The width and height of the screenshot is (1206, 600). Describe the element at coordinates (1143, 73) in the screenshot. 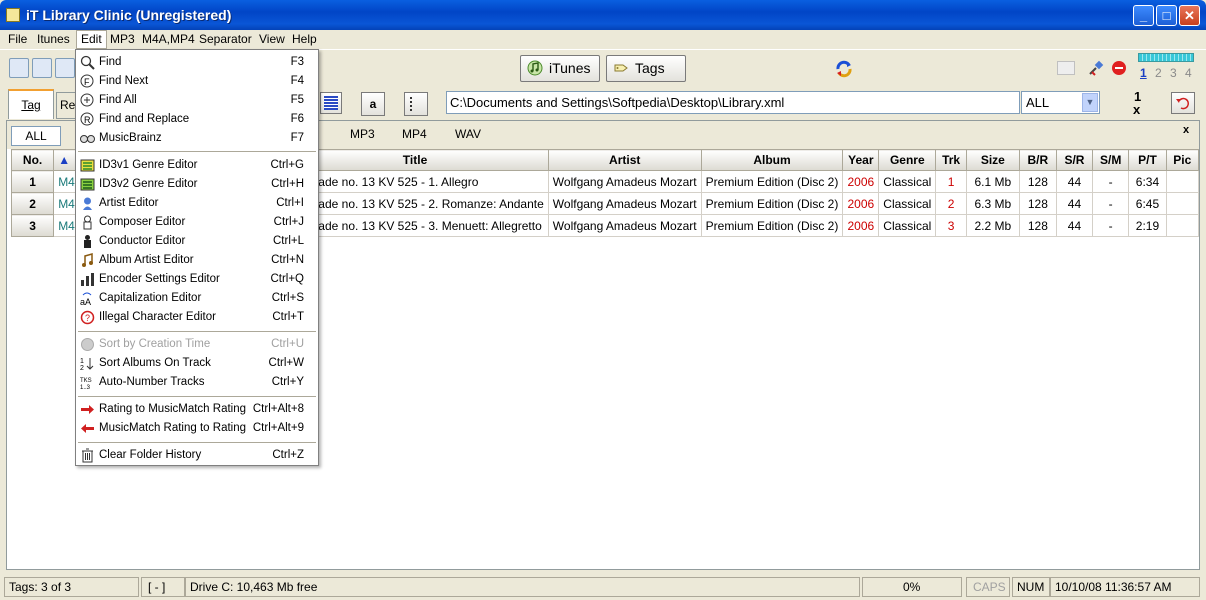

I see `page-1-link: 1` at that location.